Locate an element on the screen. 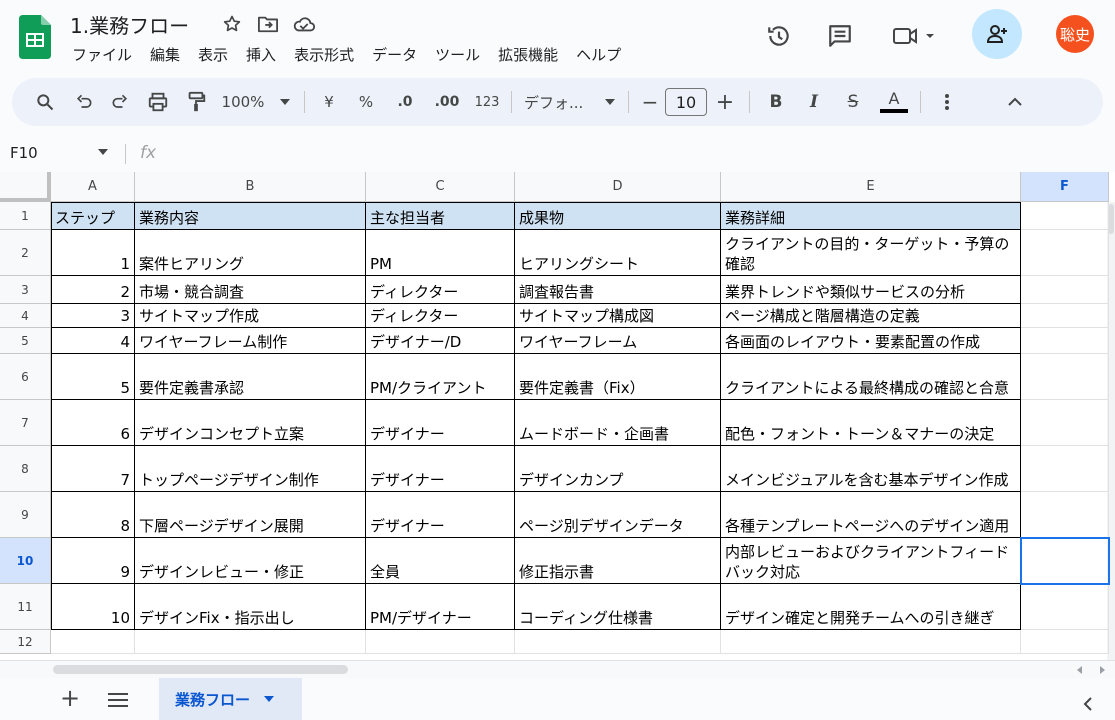  cell-e9: 各種テンプレートページへのデザイン適用 is located at coordinates (871, 515).